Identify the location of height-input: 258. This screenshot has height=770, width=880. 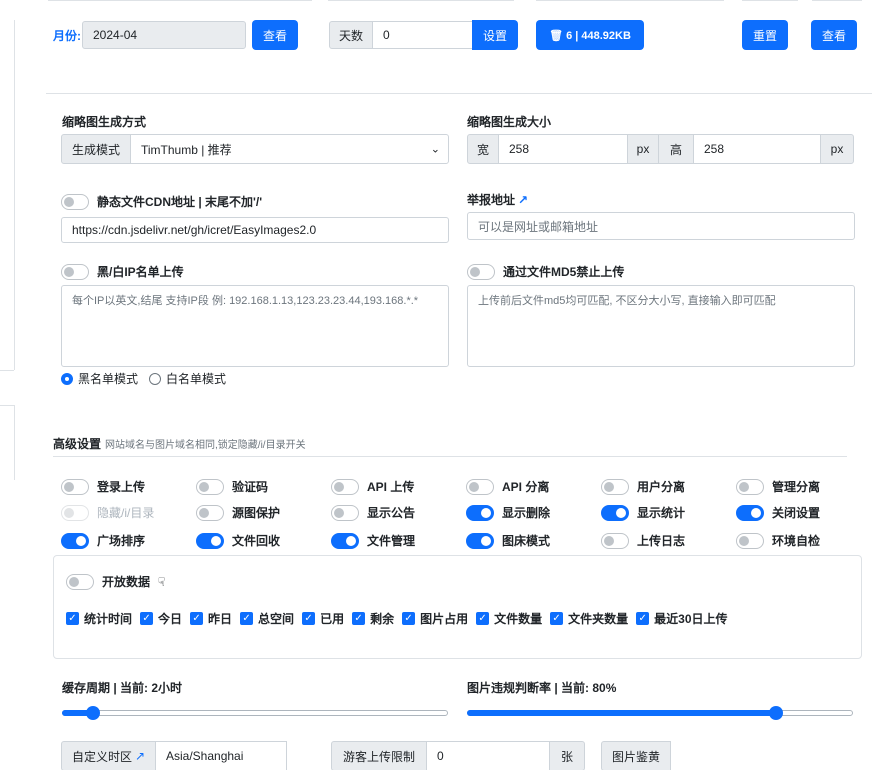
(757, 149).